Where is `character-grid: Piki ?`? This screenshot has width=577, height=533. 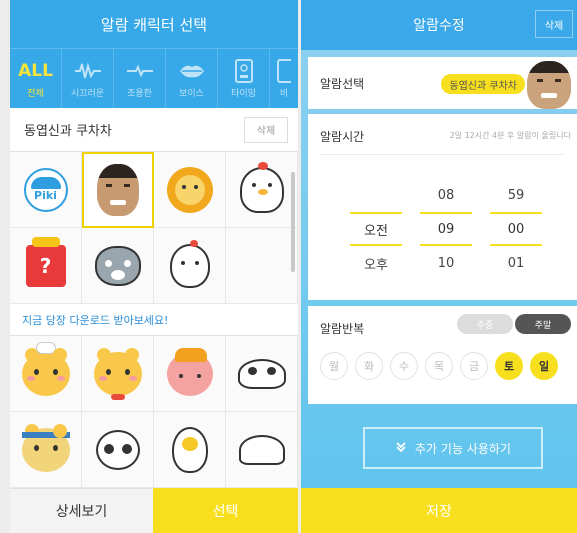 character-grid: Piki ? is located at coordinates (154, 228).